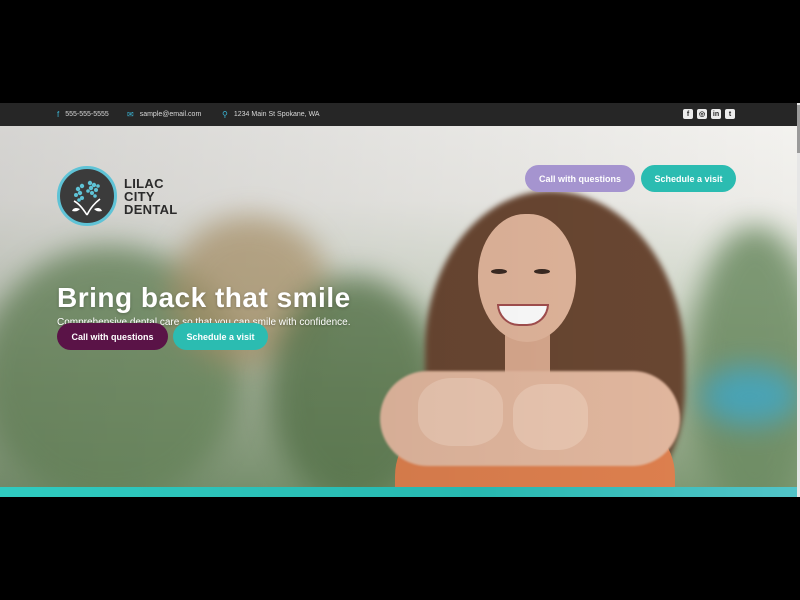 Image resolution: width=800 pixels, height=600 pixels. What do you see at coordinates (139, 196) in the screenshot?
I see `logo-line: CITY` at bounding box center [139, 196].